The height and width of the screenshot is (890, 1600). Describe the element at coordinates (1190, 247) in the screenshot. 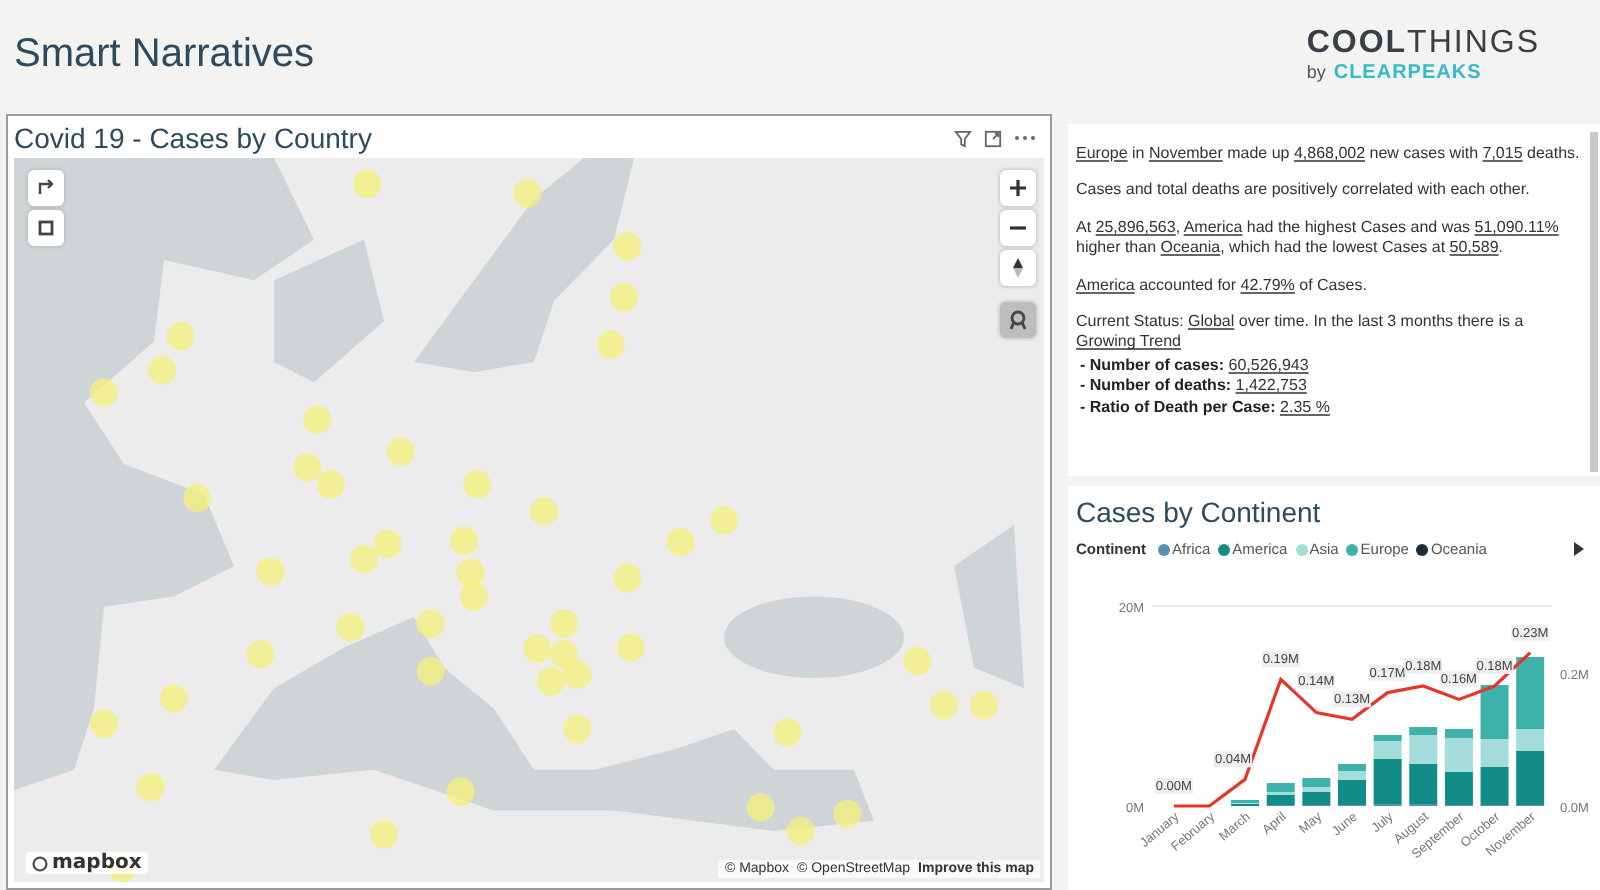

I see `value-link: Oceania` at that location.